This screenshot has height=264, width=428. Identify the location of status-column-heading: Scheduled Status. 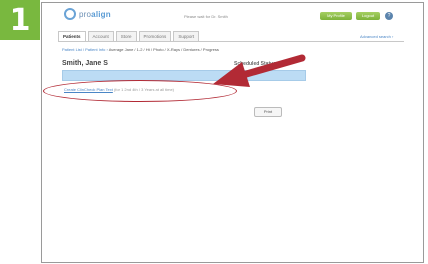
(255, 64).